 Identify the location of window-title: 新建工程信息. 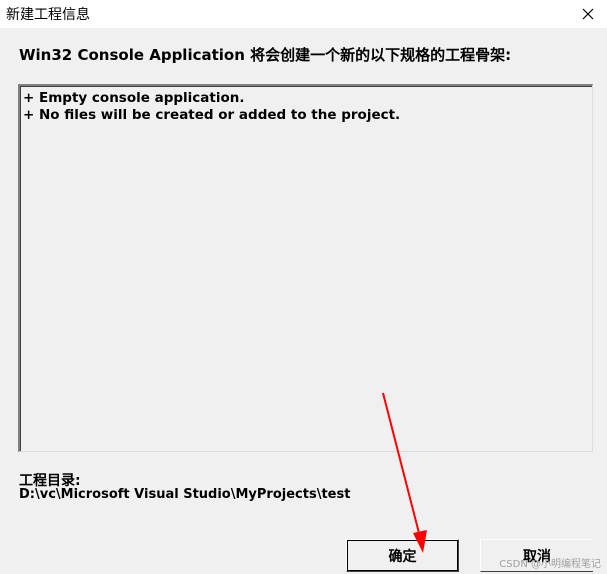
(48, 15).